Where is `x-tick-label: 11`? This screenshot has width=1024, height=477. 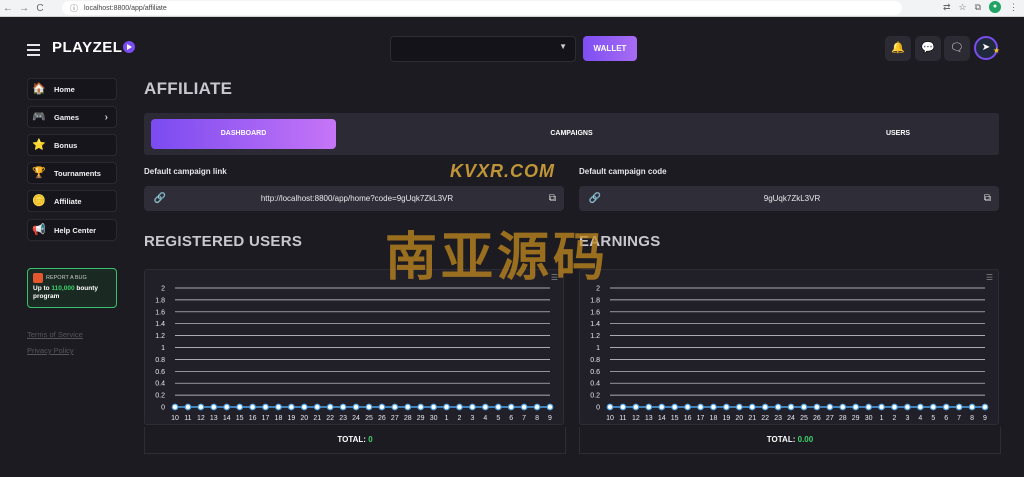
x-tick-label: 11 is located at coordinates (187, 418).